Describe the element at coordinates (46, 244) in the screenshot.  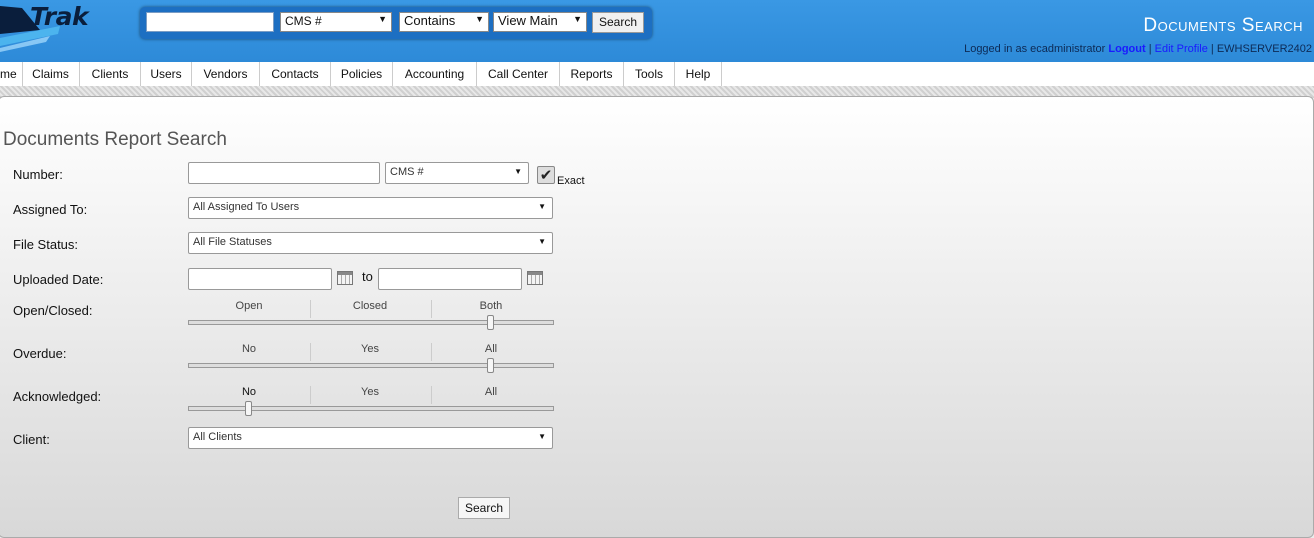
I see `file-status-label: File Status:` at that location.